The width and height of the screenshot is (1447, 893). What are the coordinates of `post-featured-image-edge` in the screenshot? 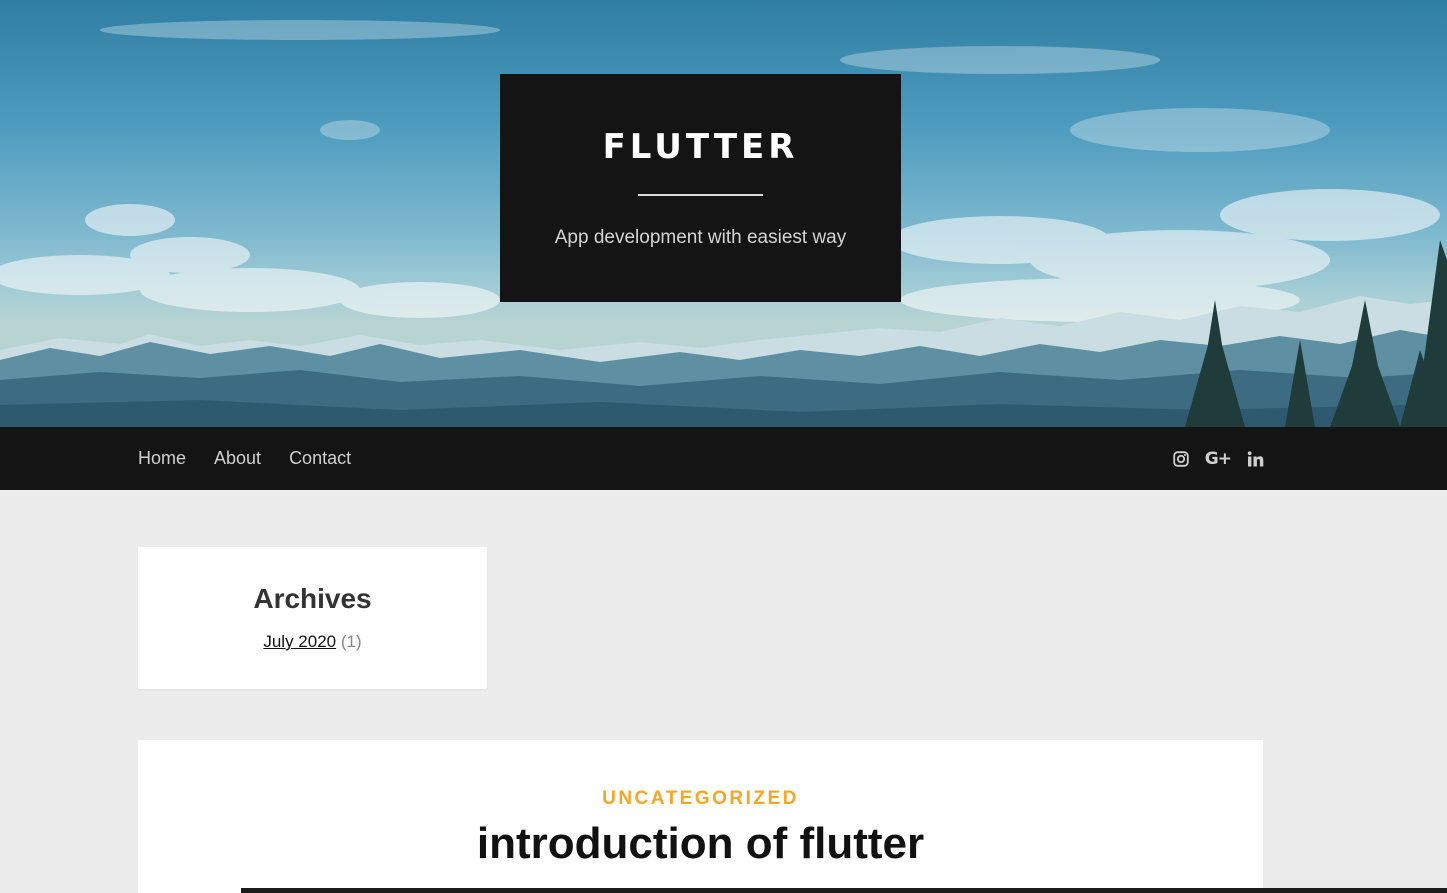 It's located at (844, 890).